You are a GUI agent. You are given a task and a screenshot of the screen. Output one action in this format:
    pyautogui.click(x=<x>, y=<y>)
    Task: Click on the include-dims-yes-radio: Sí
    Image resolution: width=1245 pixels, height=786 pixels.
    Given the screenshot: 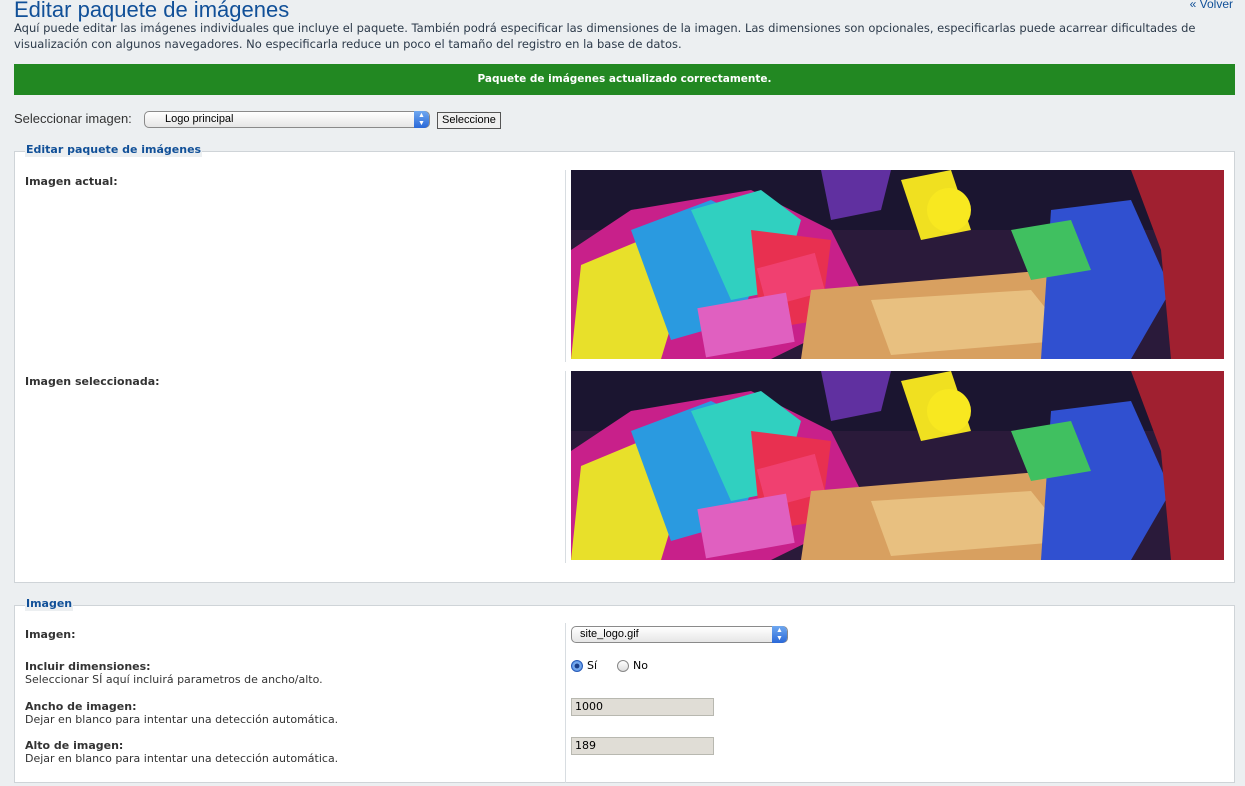 What is the action you would take?
    pyautogui.click(x=584, y=665)
    